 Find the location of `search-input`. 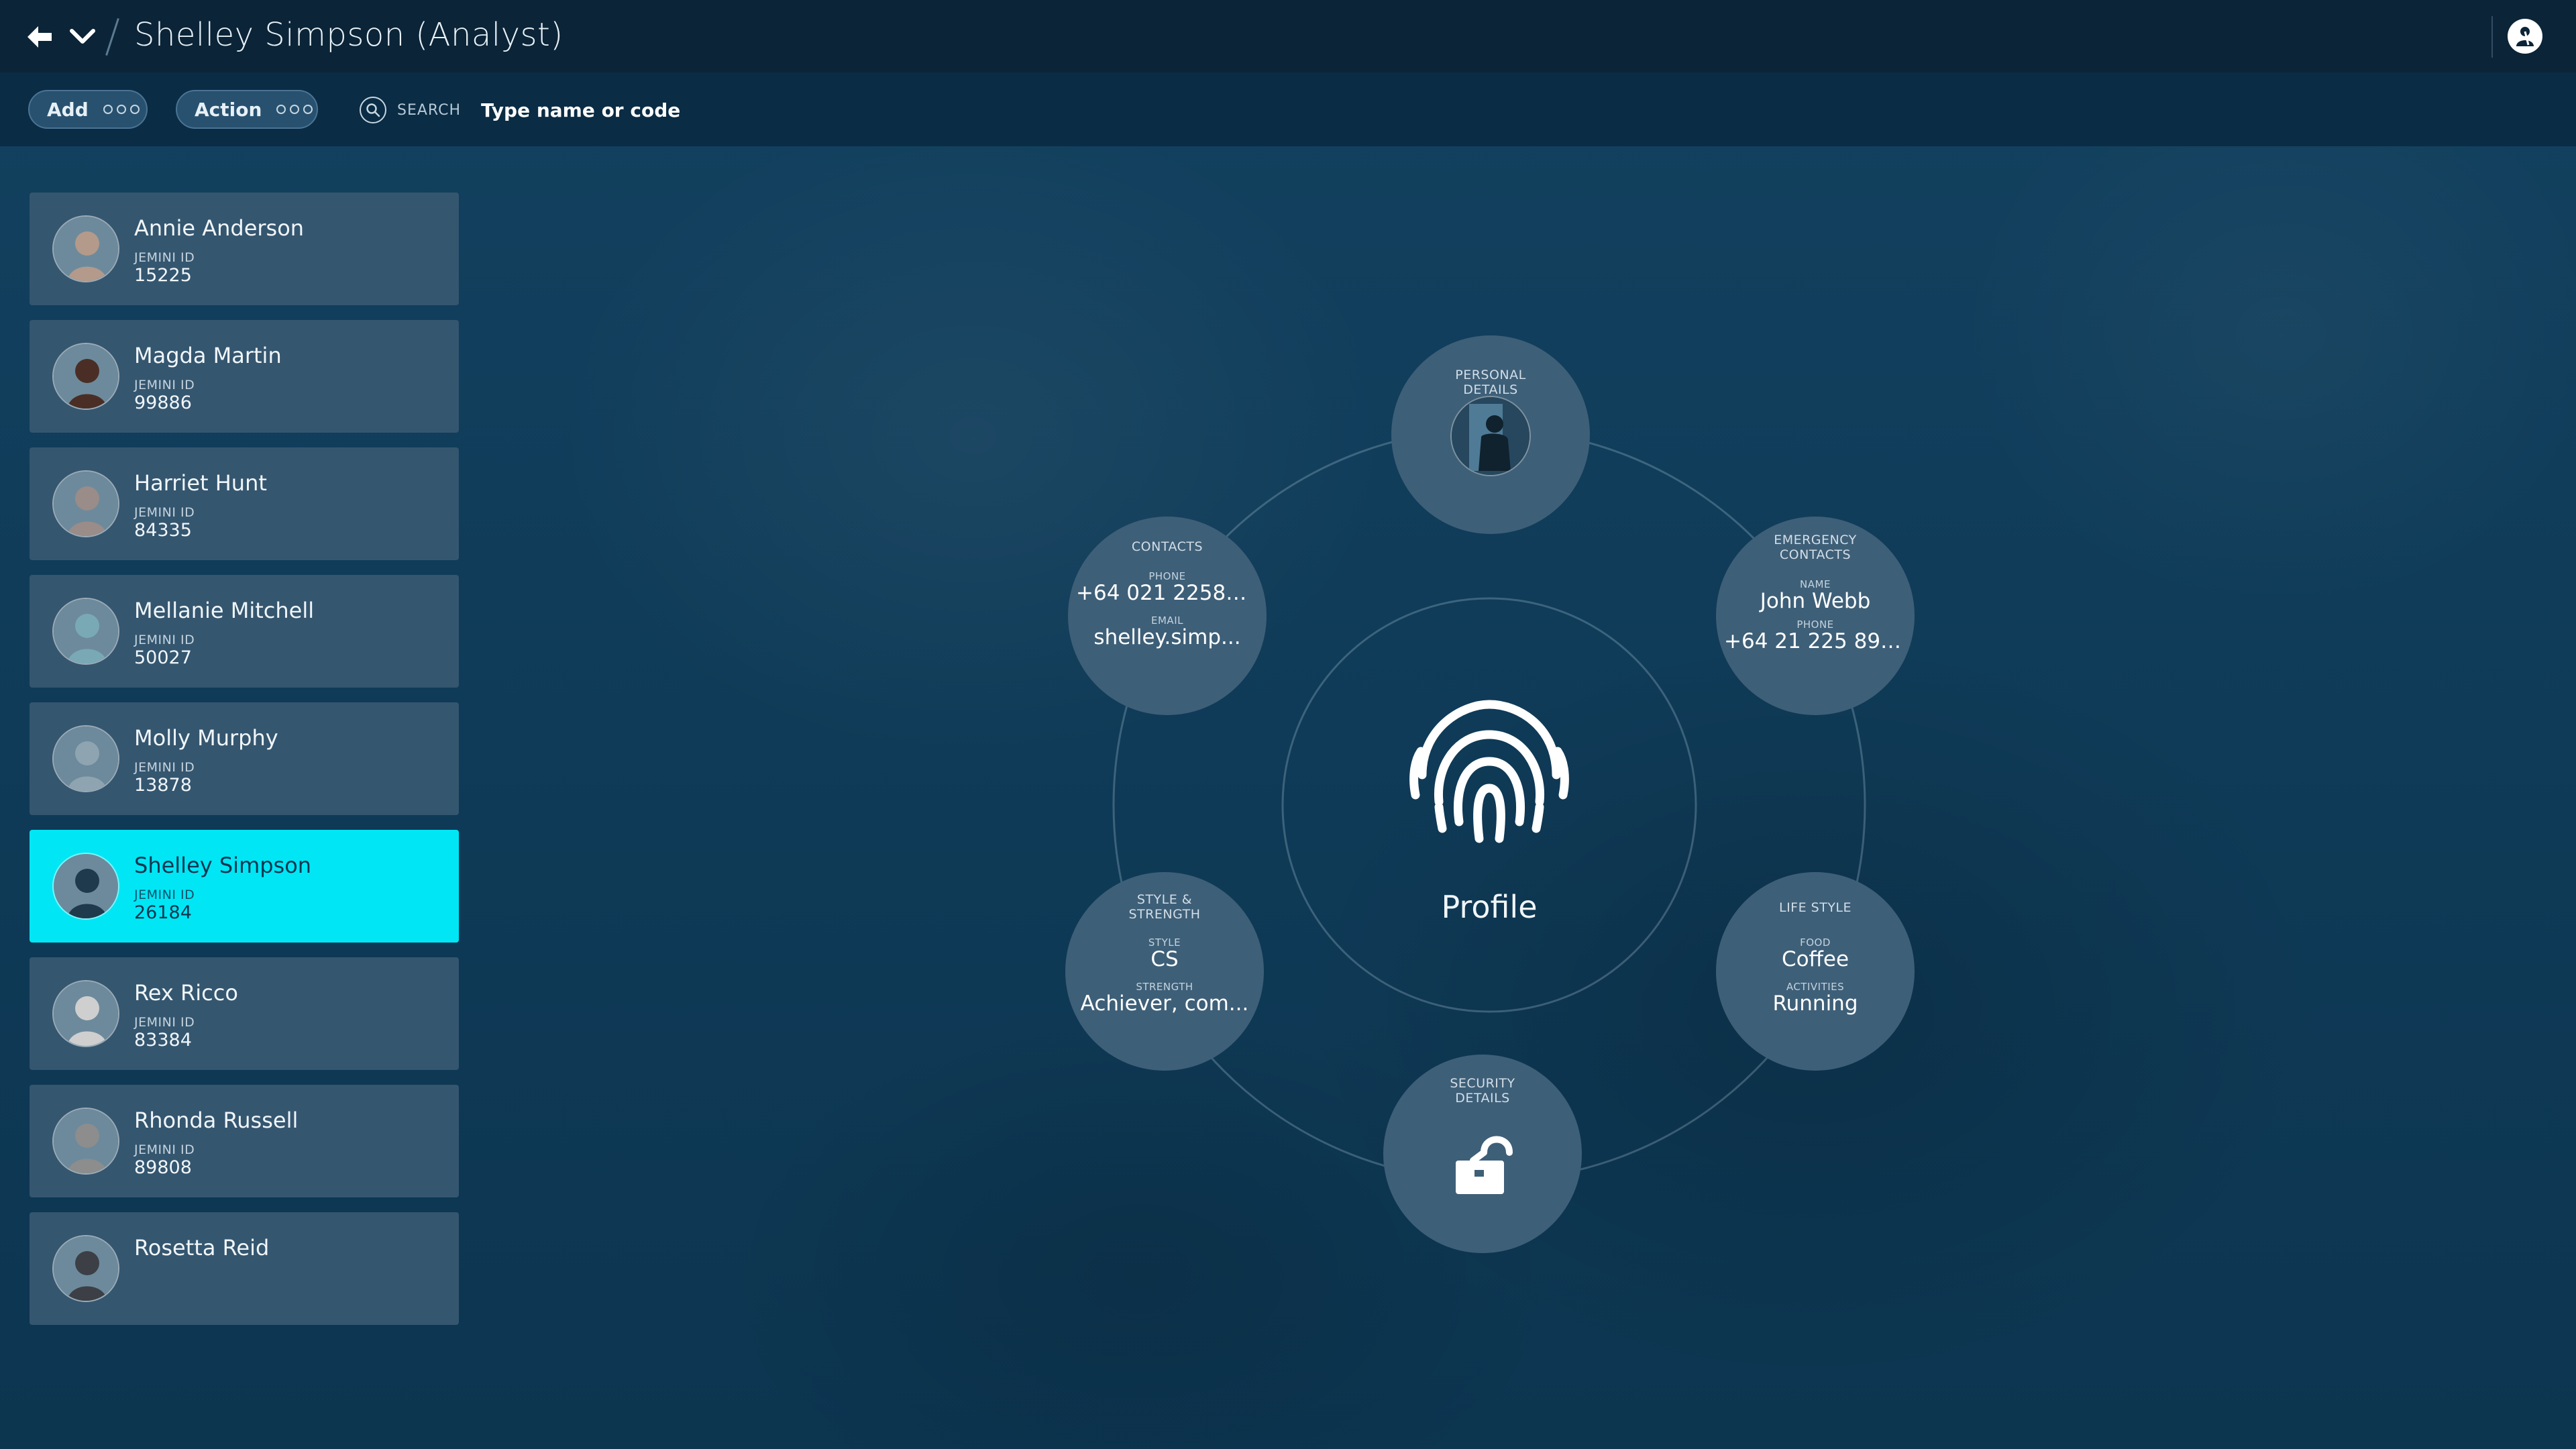

search-input is located at coordinates (682, 110).